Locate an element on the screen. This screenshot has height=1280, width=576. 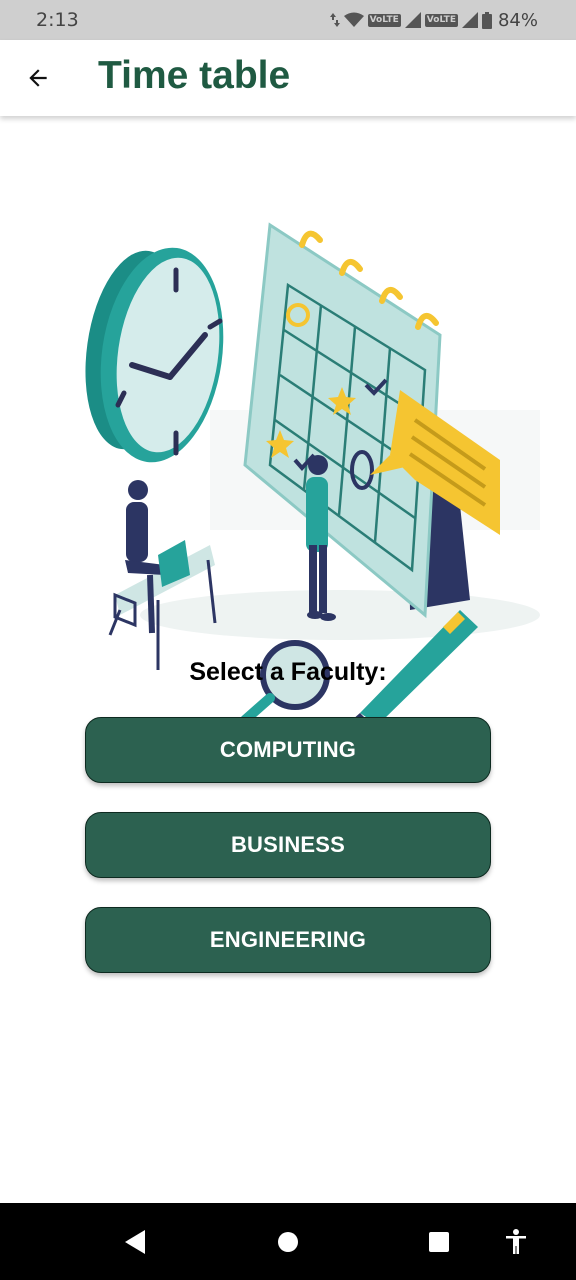
status-icons: VoLTE VoLTE 84% is located at coordinates (433, 20).